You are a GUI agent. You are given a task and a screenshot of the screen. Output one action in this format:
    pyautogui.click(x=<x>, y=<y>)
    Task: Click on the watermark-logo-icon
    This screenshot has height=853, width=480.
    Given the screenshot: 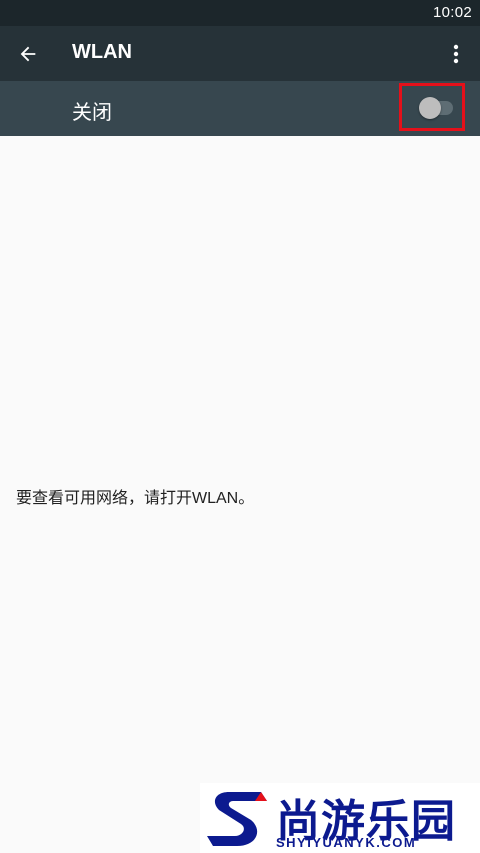 What is the action you would take?
    pyautogui.click(x=237, y=819)
    